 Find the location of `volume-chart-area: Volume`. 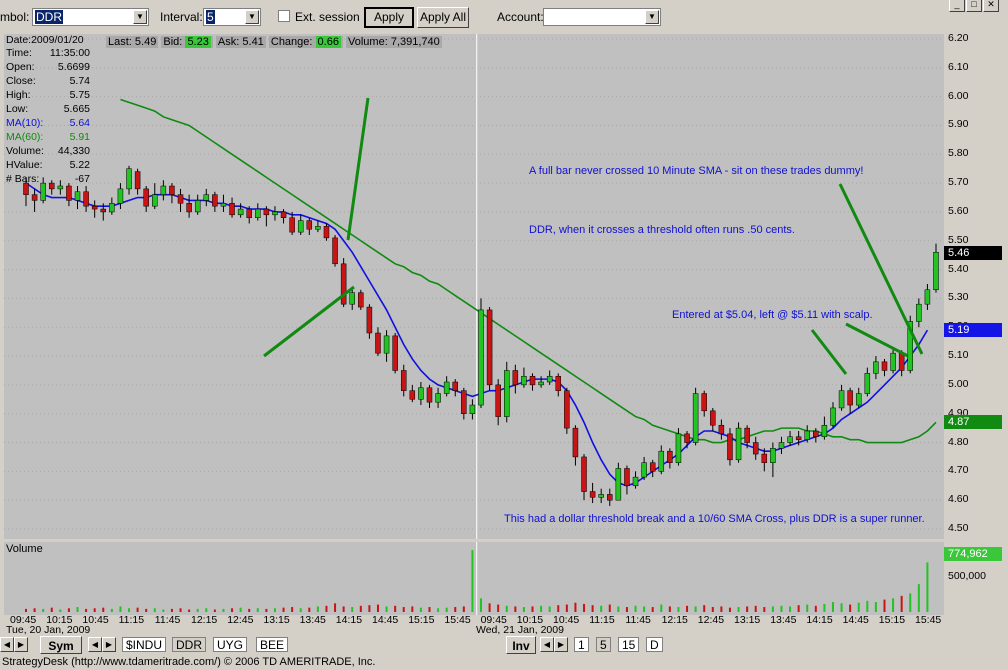

volume-chart-area: Volume is located at coordinates (474, 578).